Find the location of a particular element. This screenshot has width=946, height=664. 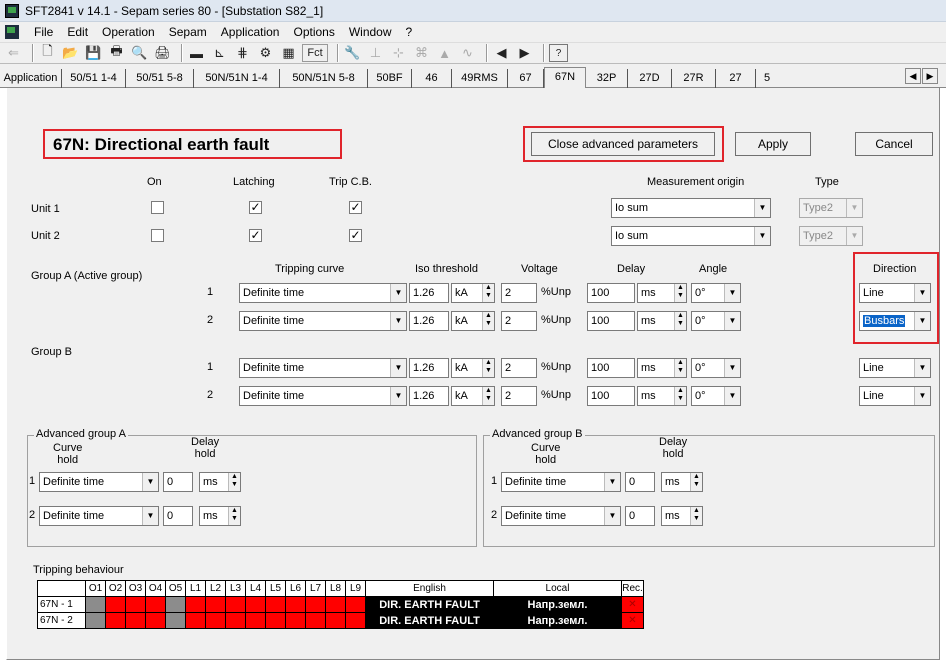

tab-27: 27 is located at coordinates (736, 78).